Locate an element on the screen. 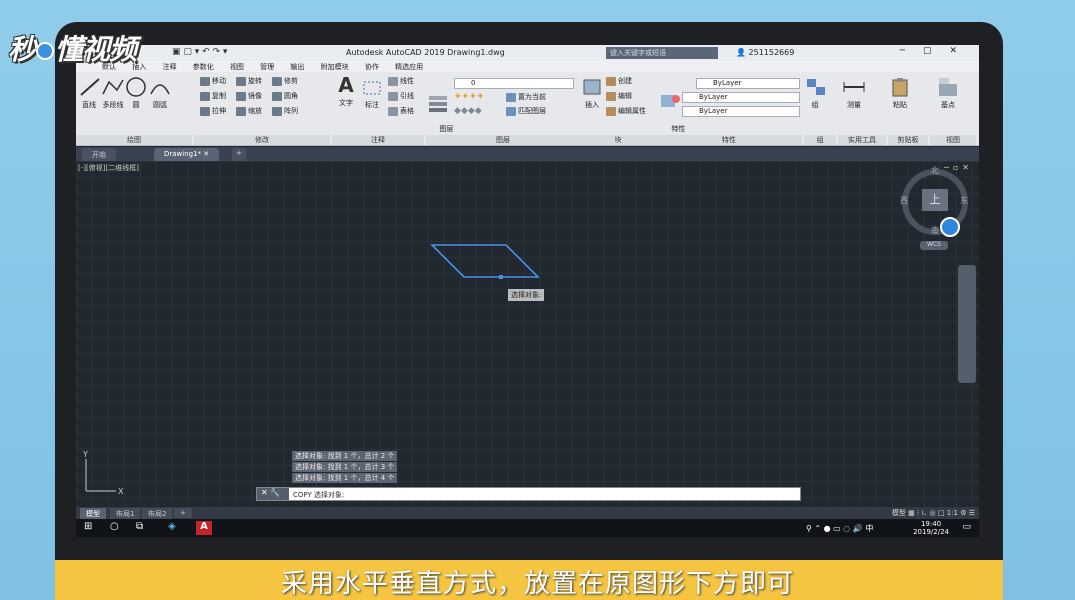  app-icon: ◈ is located at coordinates (172, 526).